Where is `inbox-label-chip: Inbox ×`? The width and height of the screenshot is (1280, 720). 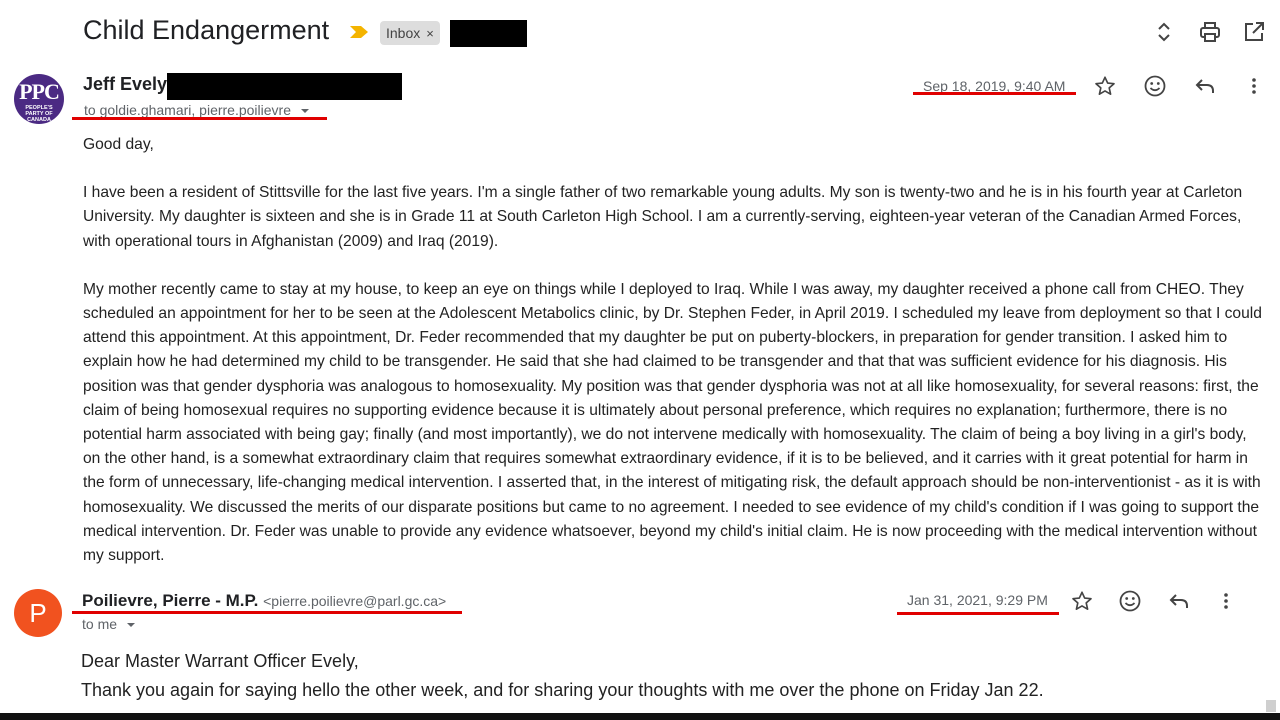
inbox-label-chip: Inbox × is located at coordinates (410, 33).